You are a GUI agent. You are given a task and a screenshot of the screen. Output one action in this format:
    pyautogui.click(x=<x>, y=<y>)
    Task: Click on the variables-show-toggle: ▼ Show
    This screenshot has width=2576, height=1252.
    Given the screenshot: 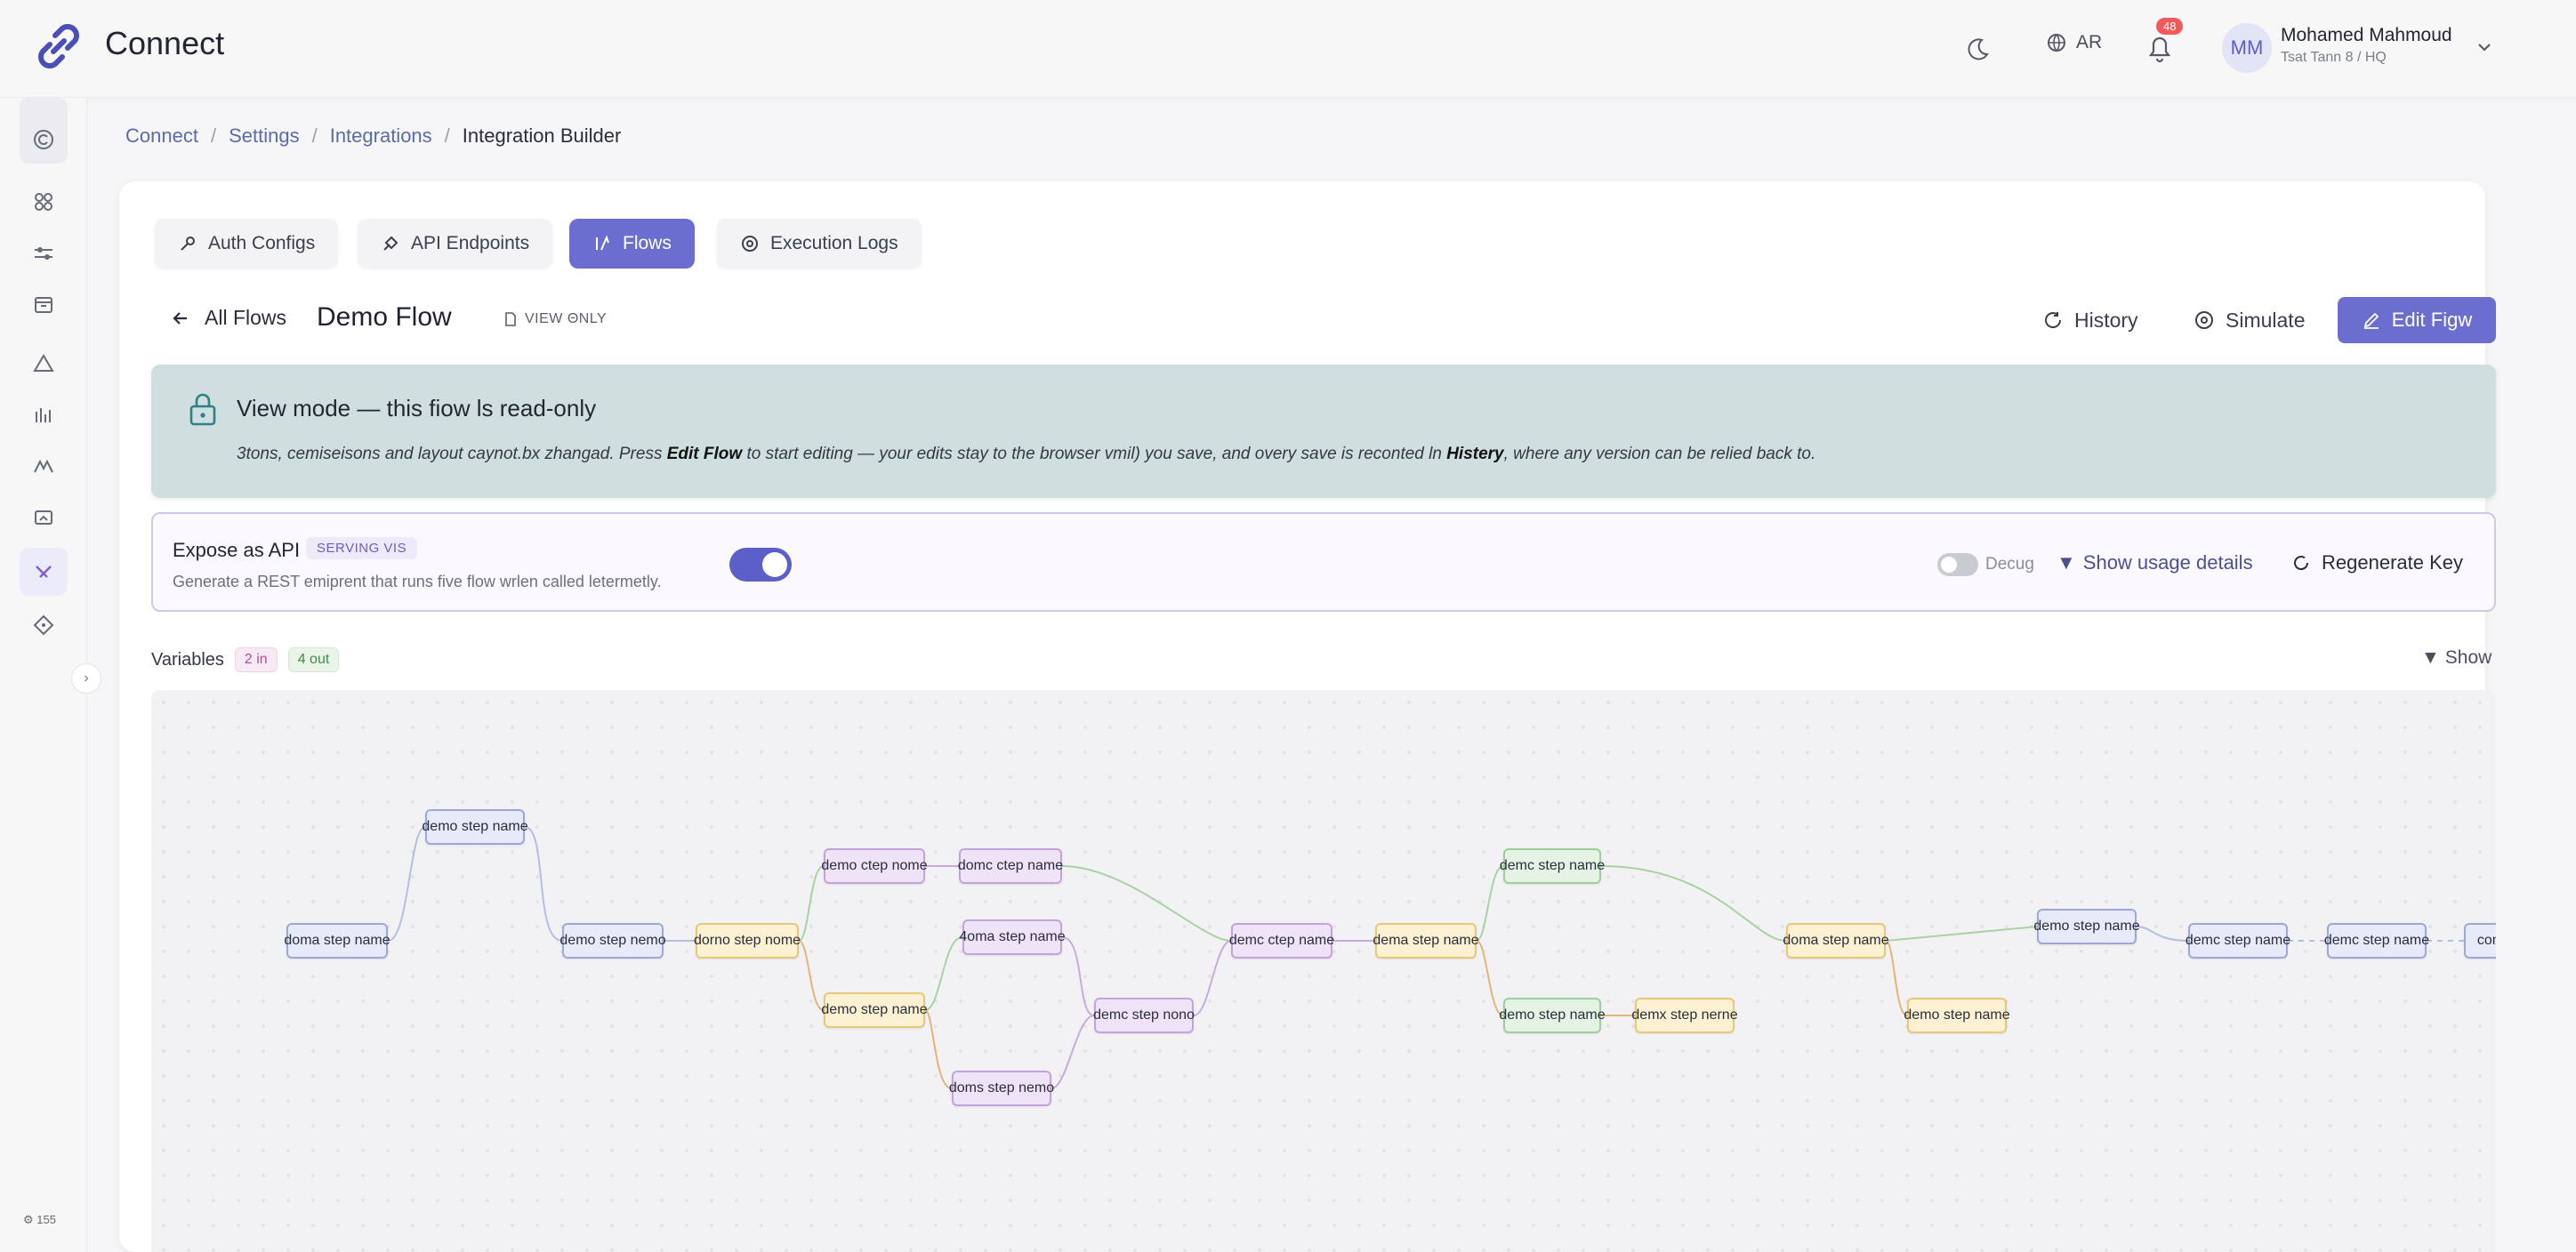 What is the action you would take?
    pyautogui.click(x=2456, y=658)
    